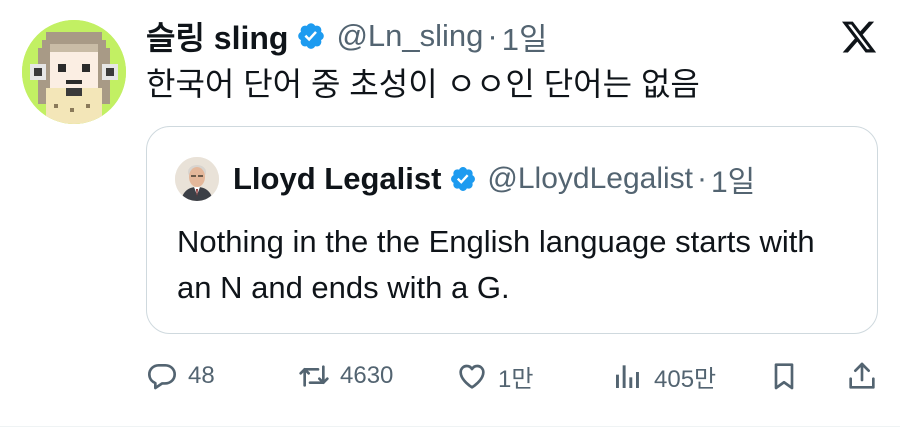 This screenshot has height=442, width=900. I want to click on like-count: 1만, so click(516, 379).